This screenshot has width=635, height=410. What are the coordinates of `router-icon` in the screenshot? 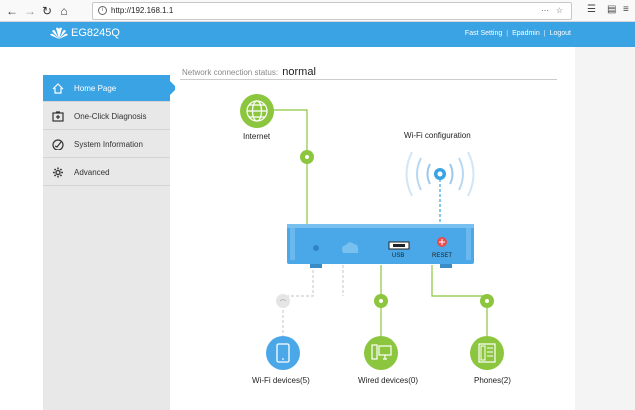 It's located at (380, 246).